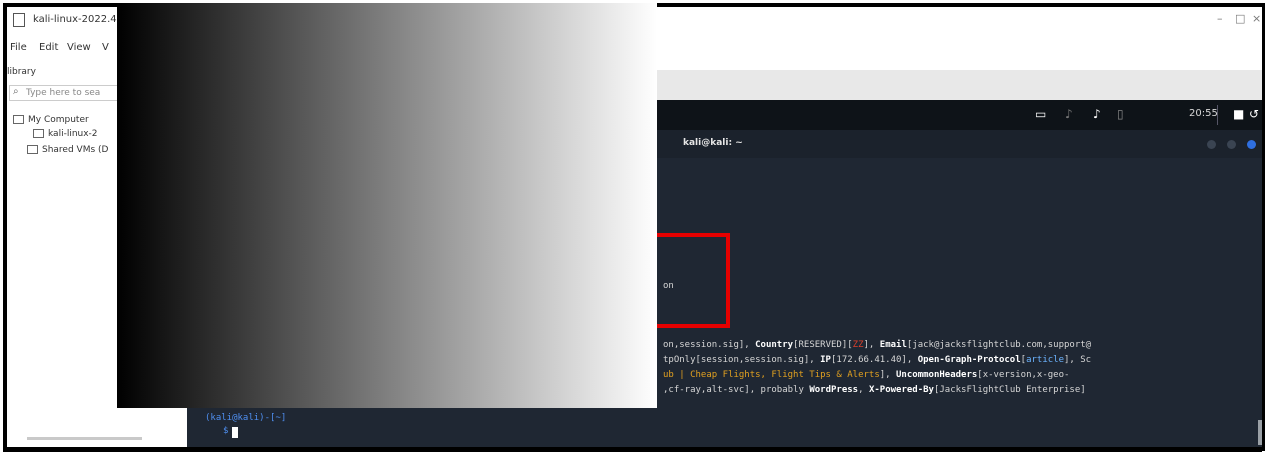 The height and width of the screenshot is (456, 1265). What do you see at coordinates (18, 47) in the screenshot?
I see `menu-file: File` at bounding box center [18, 47].